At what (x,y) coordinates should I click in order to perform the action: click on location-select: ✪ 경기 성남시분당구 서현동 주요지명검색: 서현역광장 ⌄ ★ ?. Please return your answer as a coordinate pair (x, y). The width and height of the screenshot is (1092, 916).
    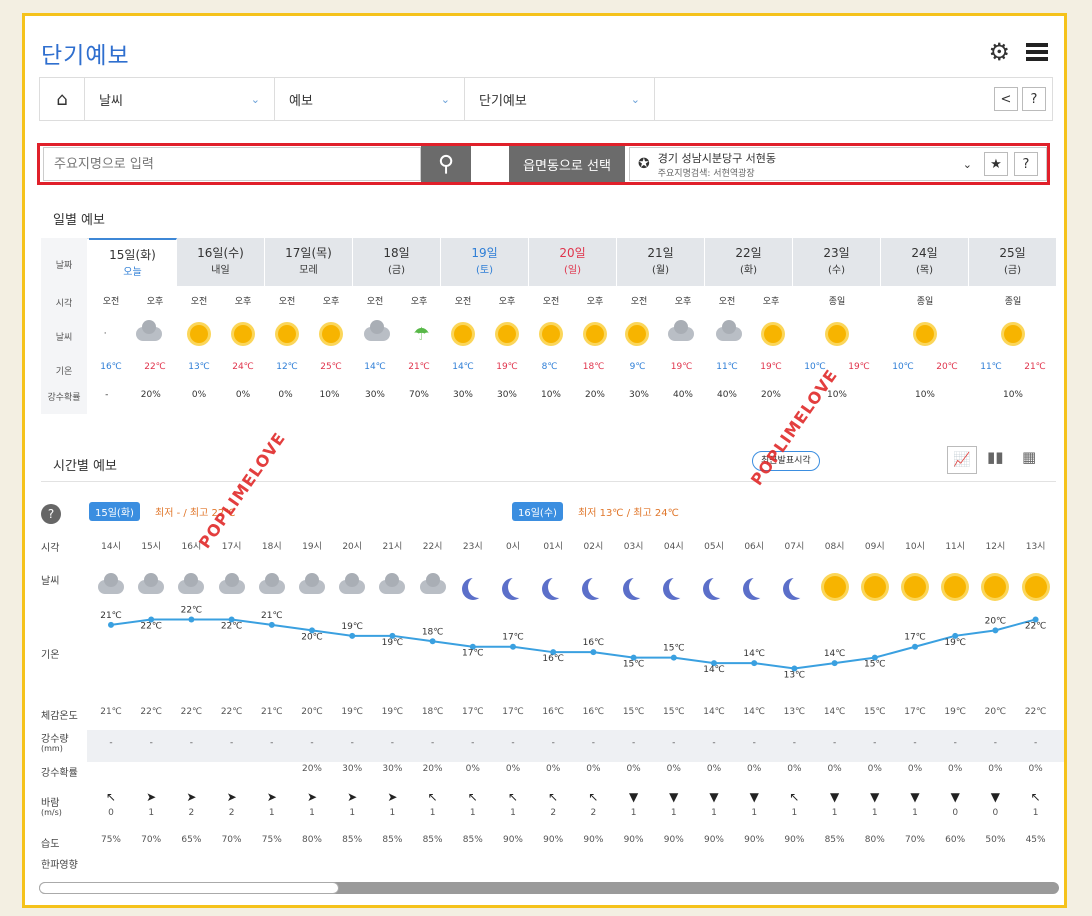
    Looking at the image, I should click on (838, 164).